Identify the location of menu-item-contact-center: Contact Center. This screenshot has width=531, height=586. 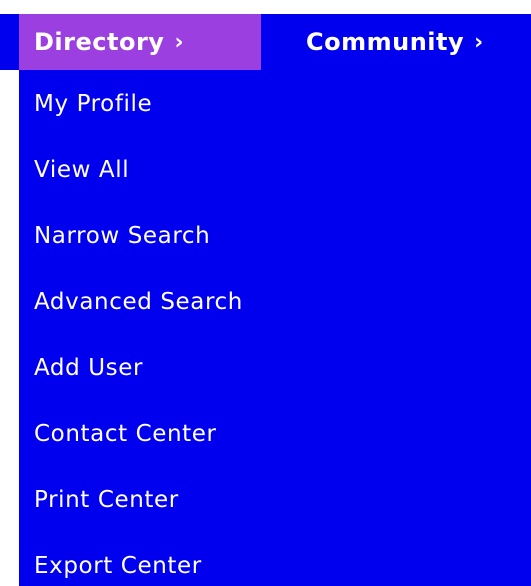
(125, 434).